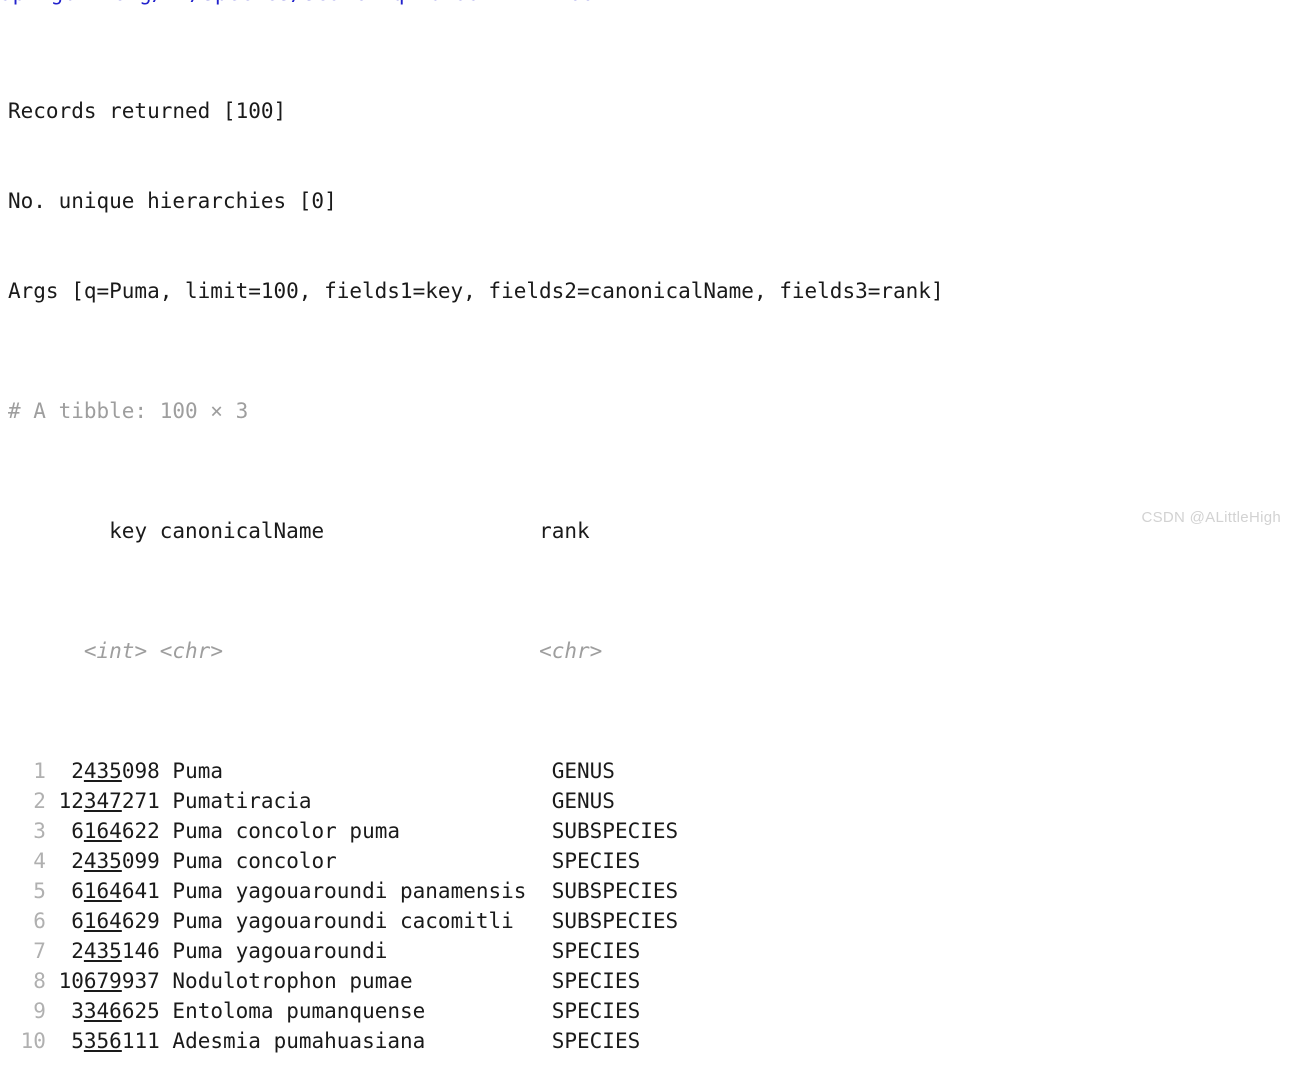 The image size is (1293, 1082). I want to click on table-type-row: <int> <chr> <chr>, so click(650, 651).